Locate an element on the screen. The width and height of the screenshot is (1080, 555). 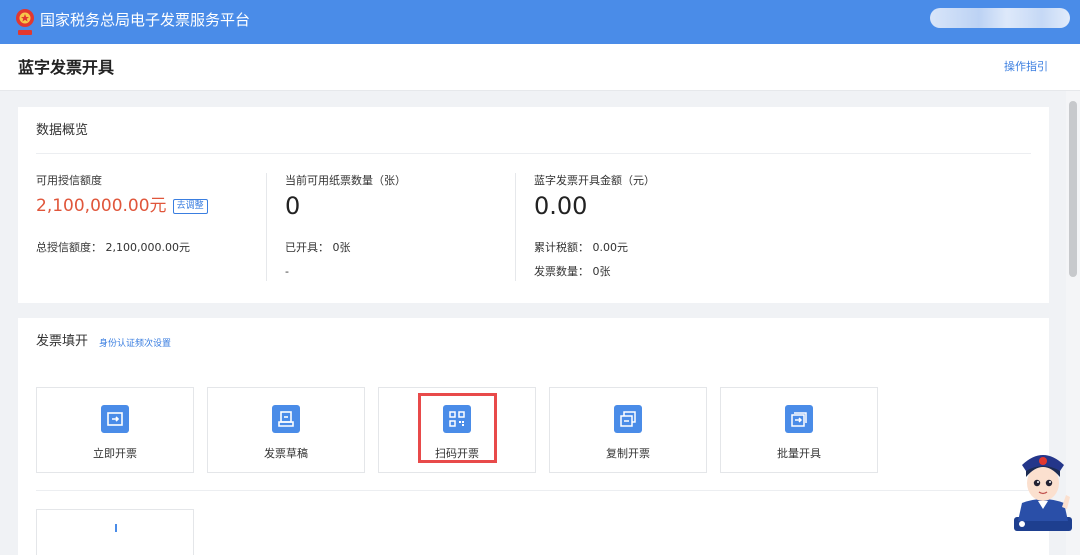
fill-divider is located at coordinates (533, 490).